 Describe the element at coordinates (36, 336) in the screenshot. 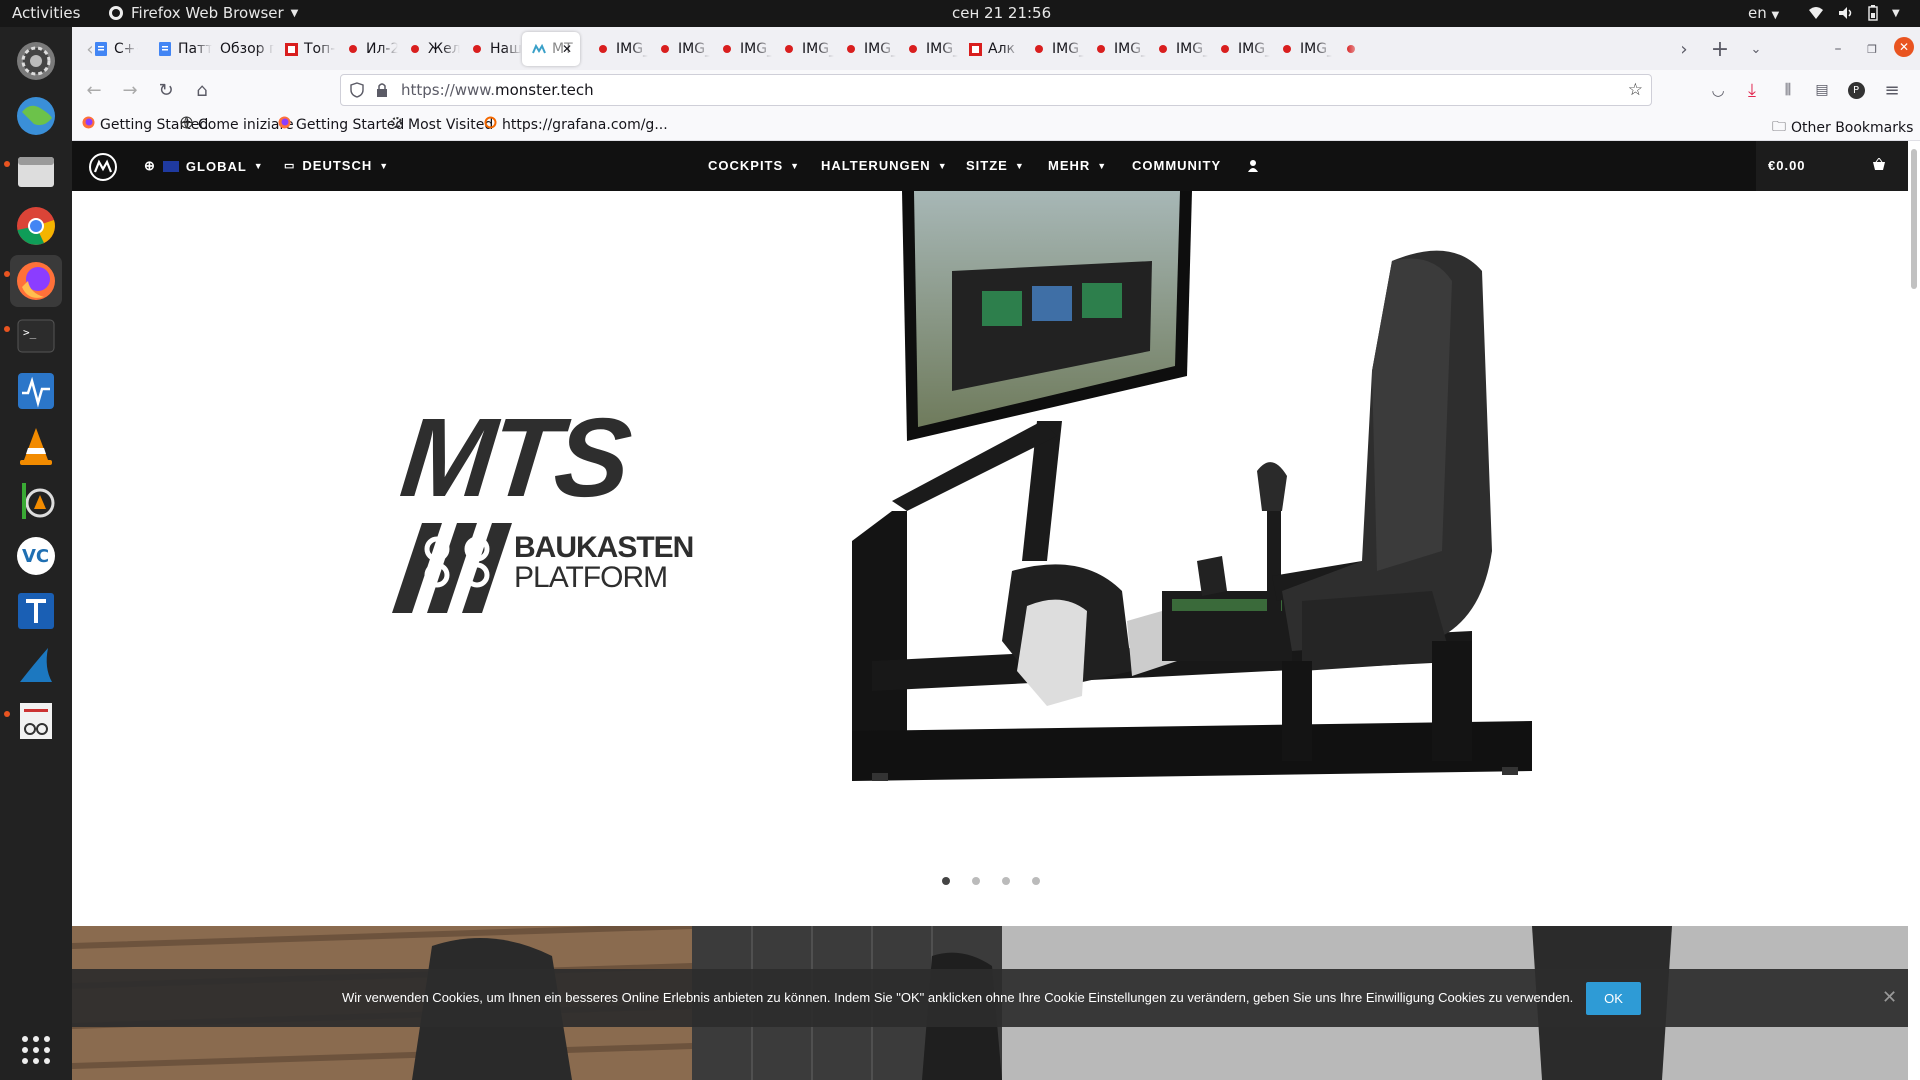

I see `terminal-icon: >_` at that location.